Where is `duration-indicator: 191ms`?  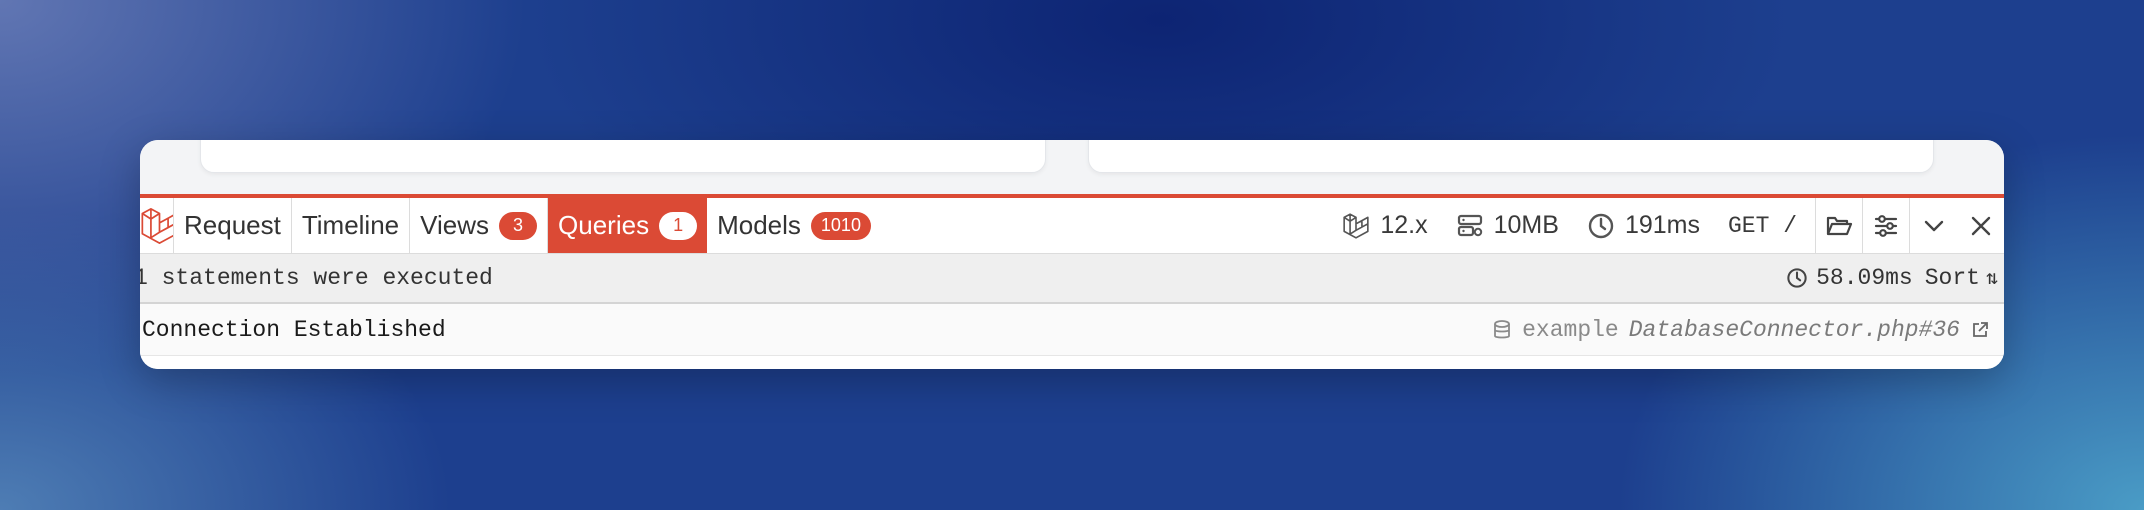
duration-indicator: 191ms is located at coordinates (1643, 225).